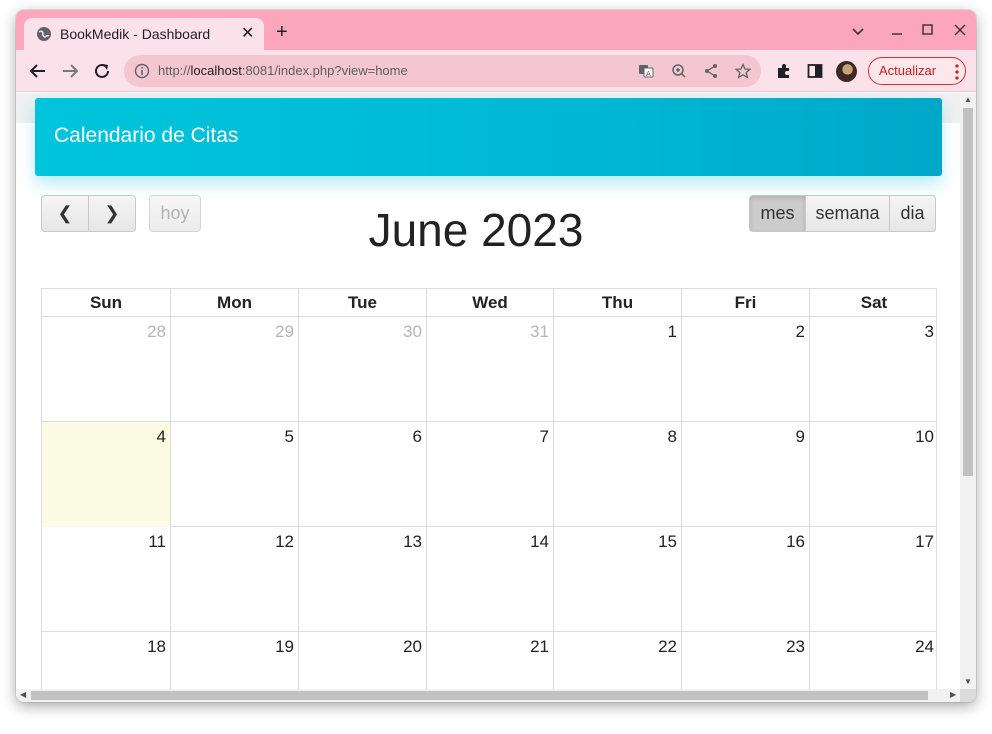 This screenshot has height=734, width=992. I want to click on day-number: 4, so click(161, 436).